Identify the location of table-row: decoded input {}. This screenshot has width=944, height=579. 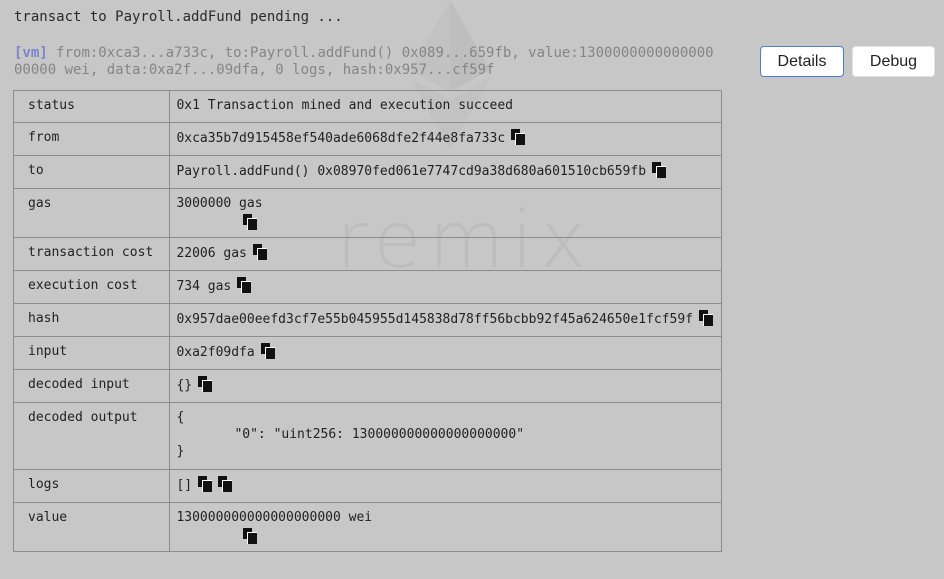
(367, 386).